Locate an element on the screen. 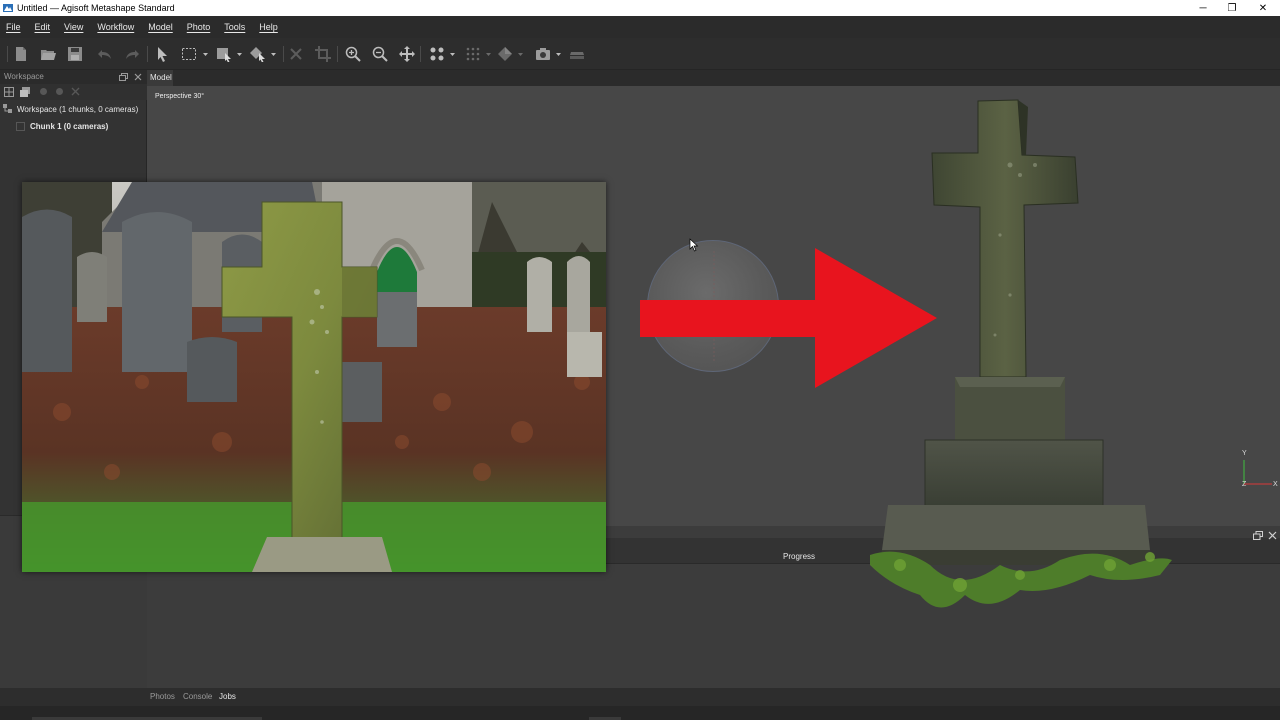 The width and height of the screenshot is (1280, 720). menu-tools: Tools is located at coordinates (234, 27).